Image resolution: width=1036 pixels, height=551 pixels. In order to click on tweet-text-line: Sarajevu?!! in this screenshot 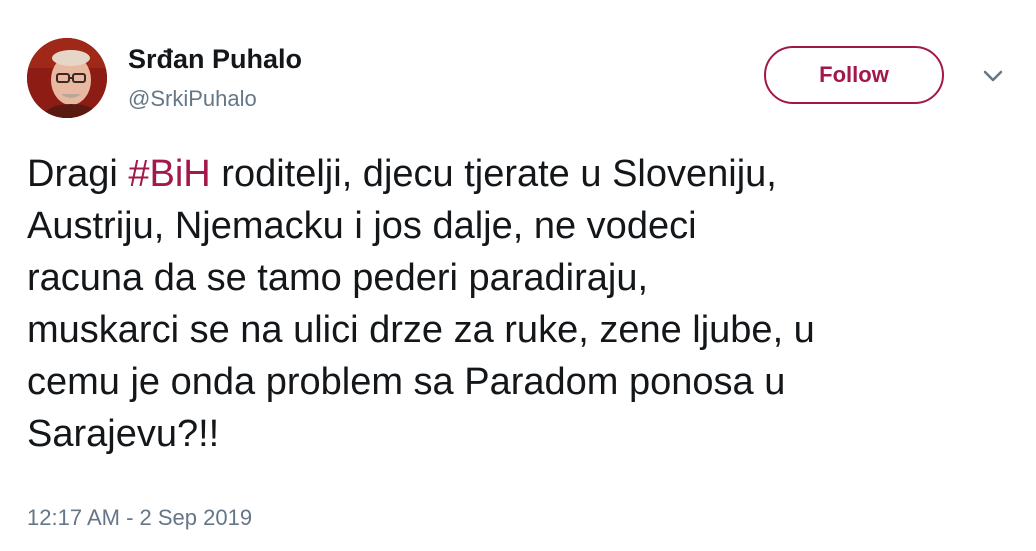, I will do `click(123, 434)`.